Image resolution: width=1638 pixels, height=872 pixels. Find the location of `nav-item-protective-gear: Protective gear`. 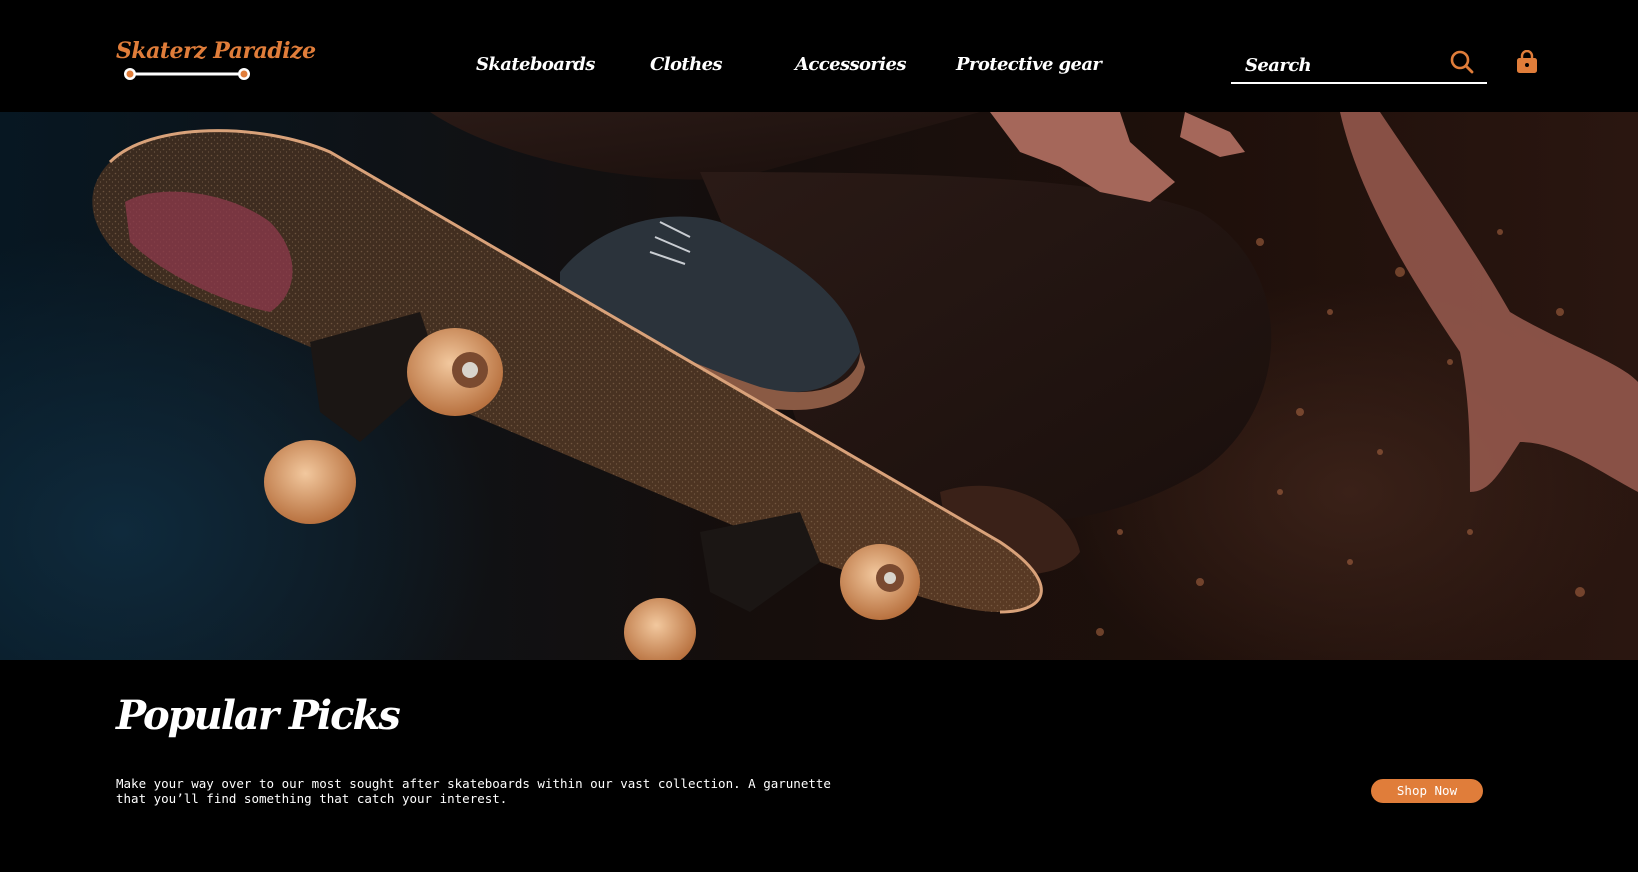

nav-item-protective-gear: Protective gear is located at coordinates (1029, 64).